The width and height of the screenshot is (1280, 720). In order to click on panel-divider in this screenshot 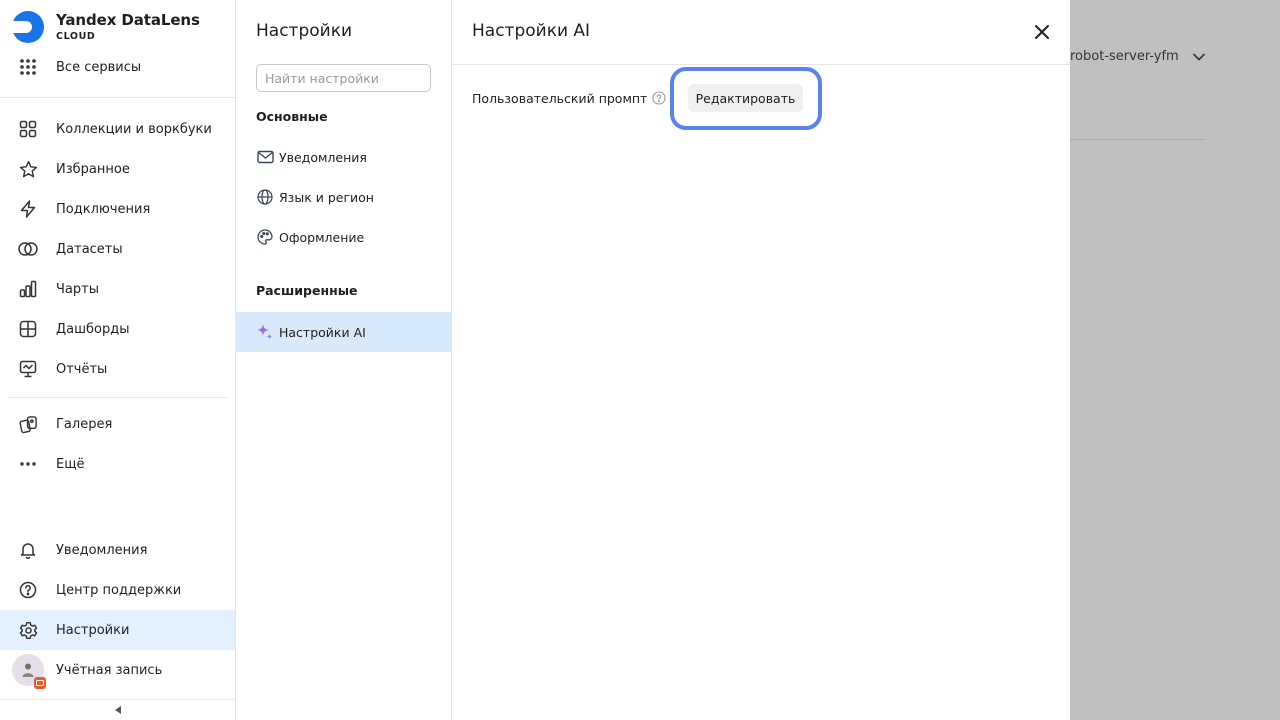, I will do `click(761, 64)`.